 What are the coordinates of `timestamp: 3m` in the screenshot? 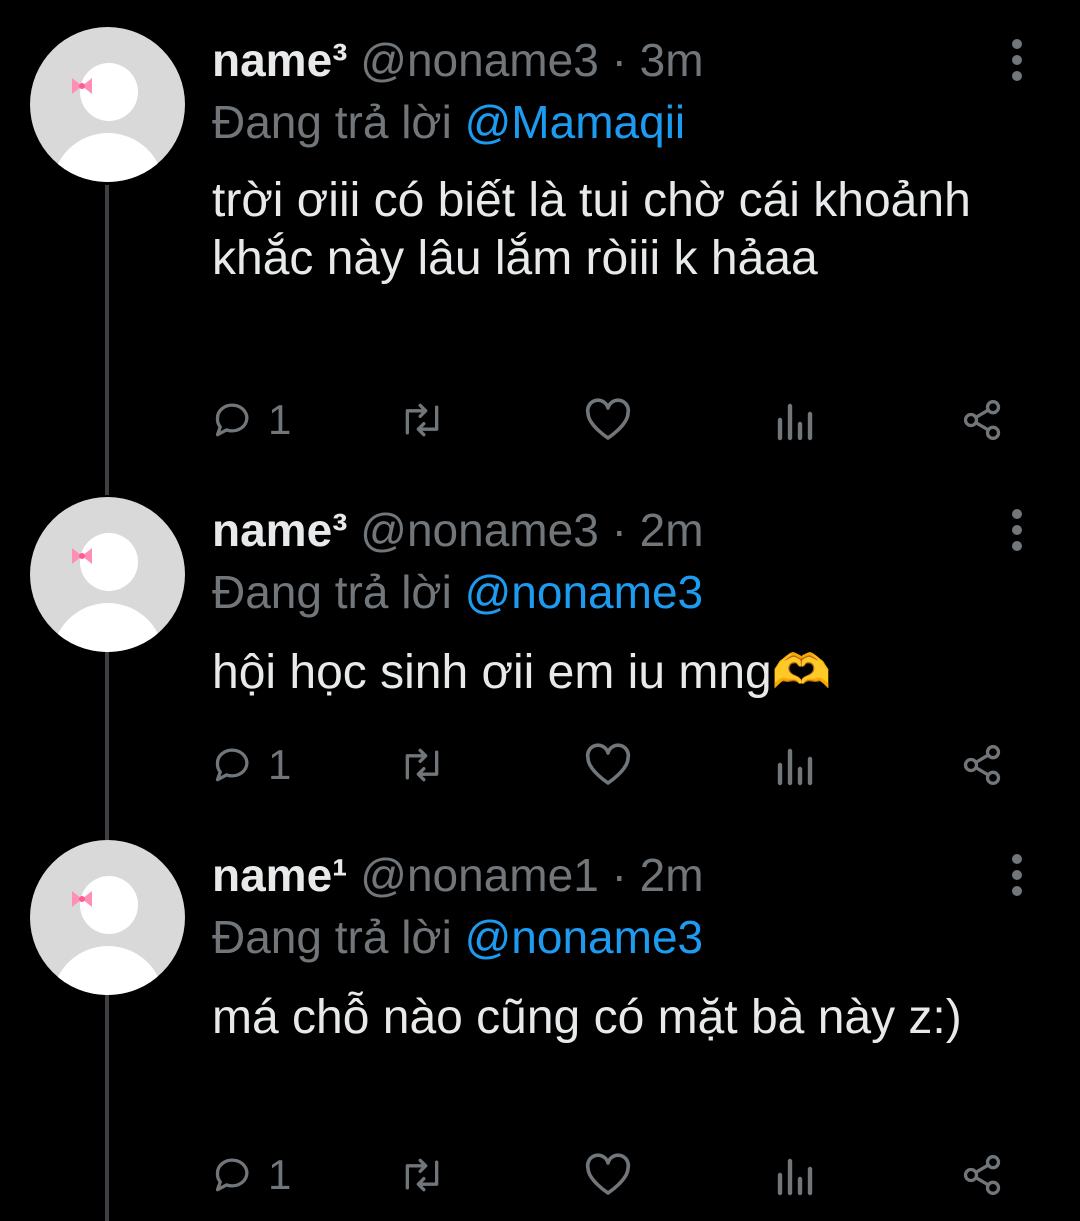 It's located at (672, 60).